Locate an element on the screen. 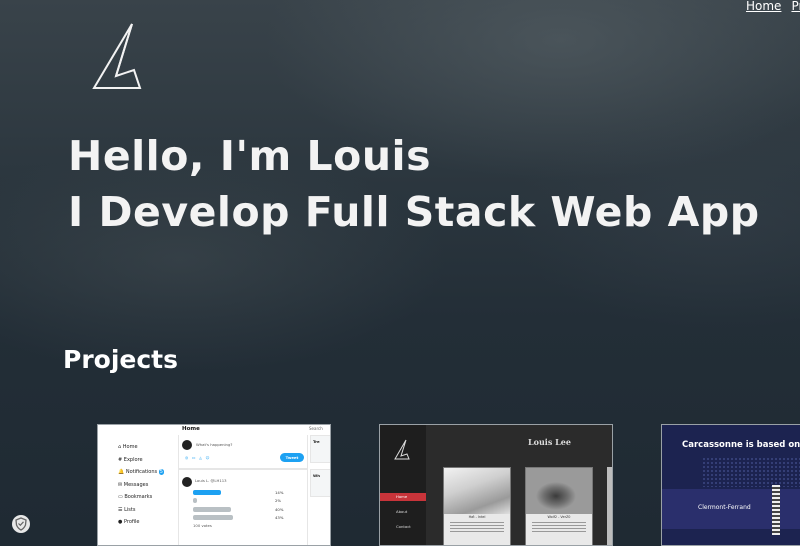 The height and width of the screenshot is (546, 800). card1-poll-percent: 40% is located at coordinates (279, 509).